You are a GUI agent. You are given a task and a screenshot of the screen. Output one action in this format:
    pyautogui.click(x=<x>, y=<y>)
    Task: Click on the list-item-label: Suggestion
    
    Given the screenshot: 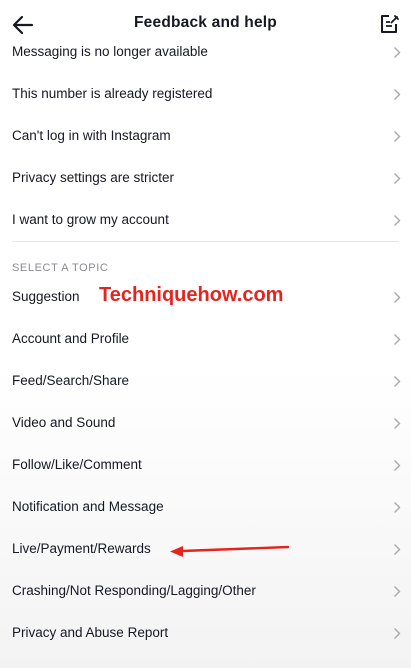 What is the action you would take?
    pyautogui.click(x=46, y=296)
    